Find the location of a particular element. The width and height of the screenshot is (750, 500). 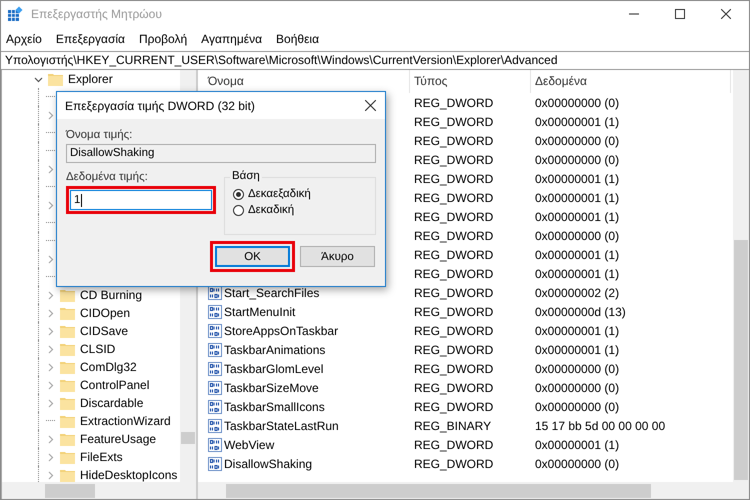

table-cell: StoreAppsOnTaskbar is located at coordinates (281, 331).